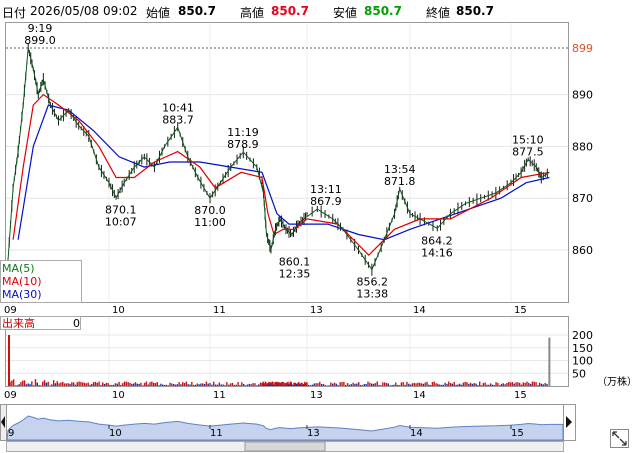 Image resolution: width=635 pixels, height=453 pixels. I want to click on svg-text: 877.5, so click(528, 151).